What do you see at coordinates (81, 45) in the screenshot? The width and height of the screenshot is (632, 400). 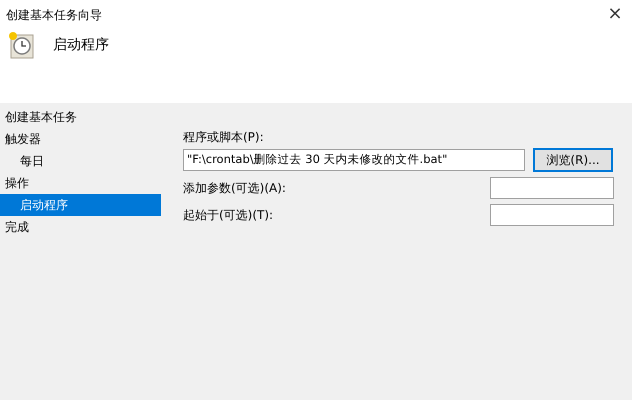 I see `page-heading: 启动程序` at bounding box center [81, 45].